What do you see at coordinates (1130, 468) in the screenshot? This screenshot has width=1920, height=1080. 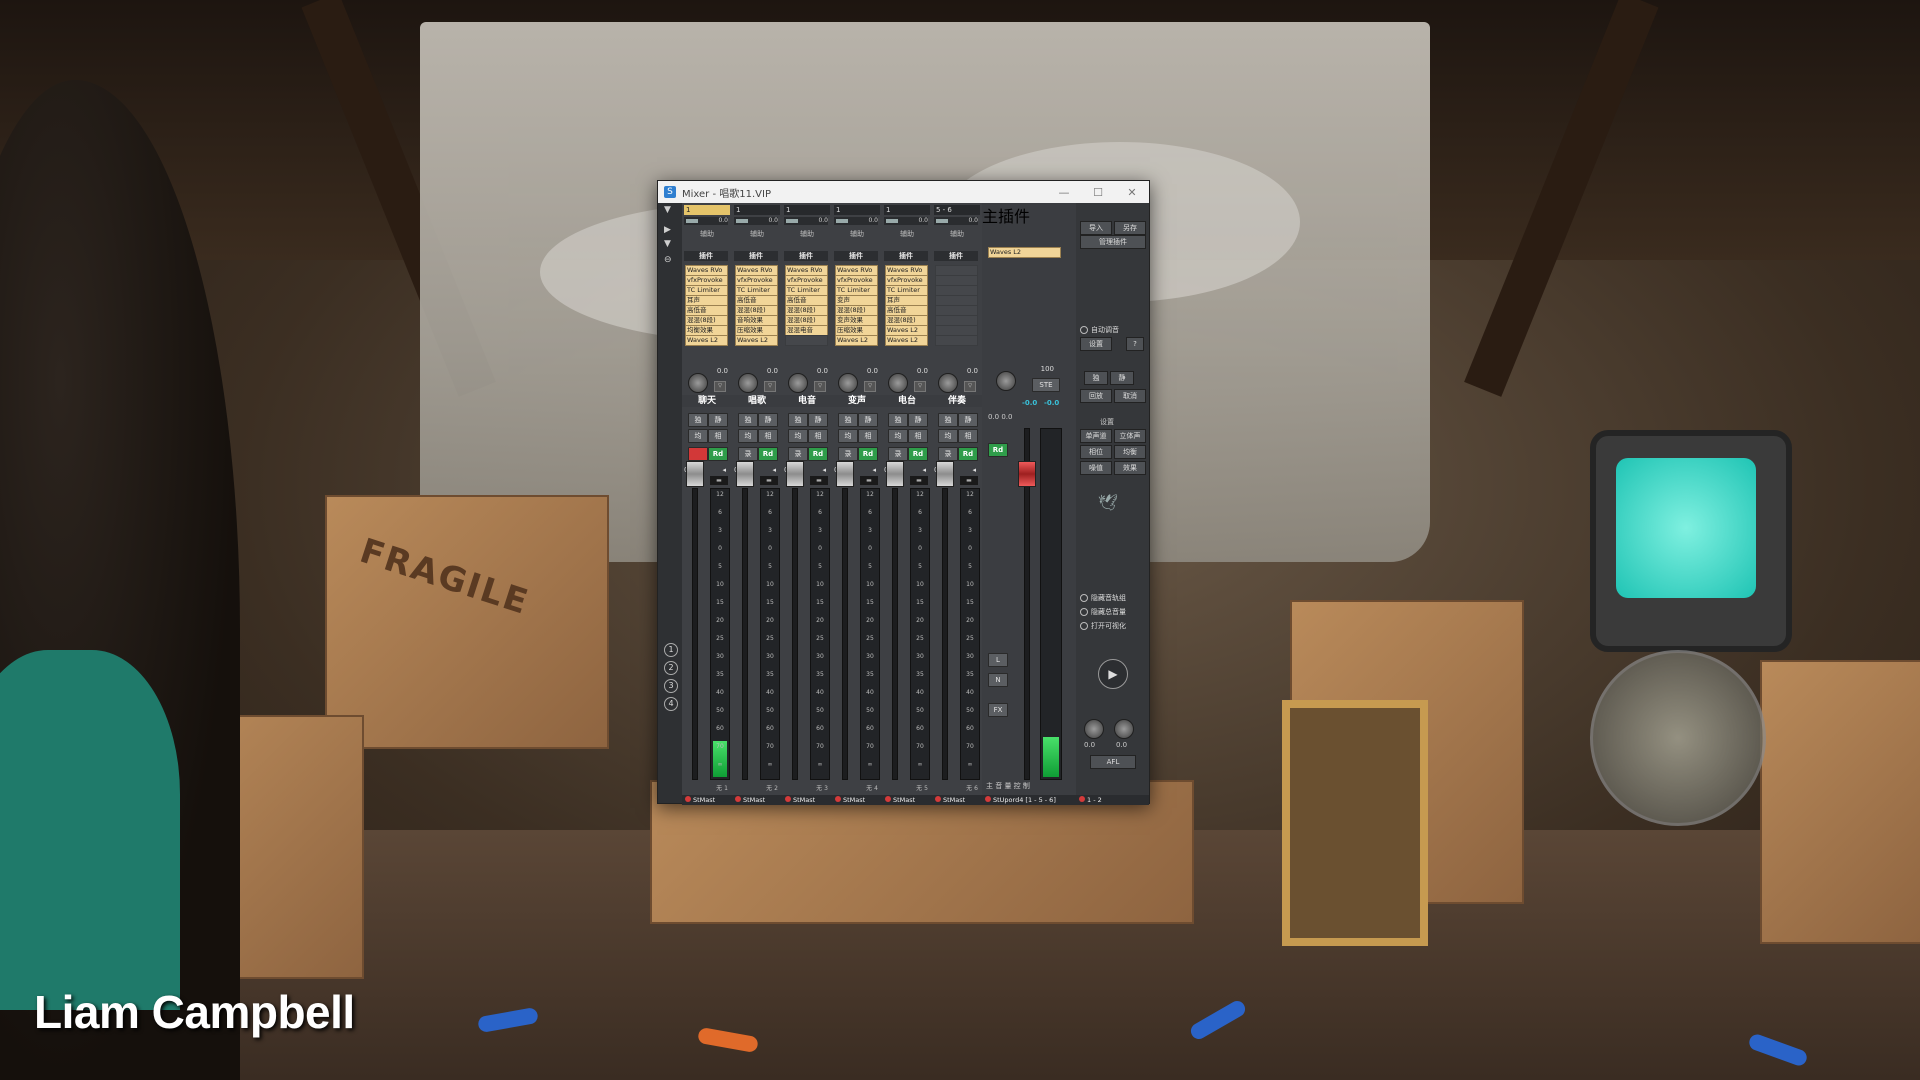 I see `effects-button: 效果` at bounding box center [1130, 468].